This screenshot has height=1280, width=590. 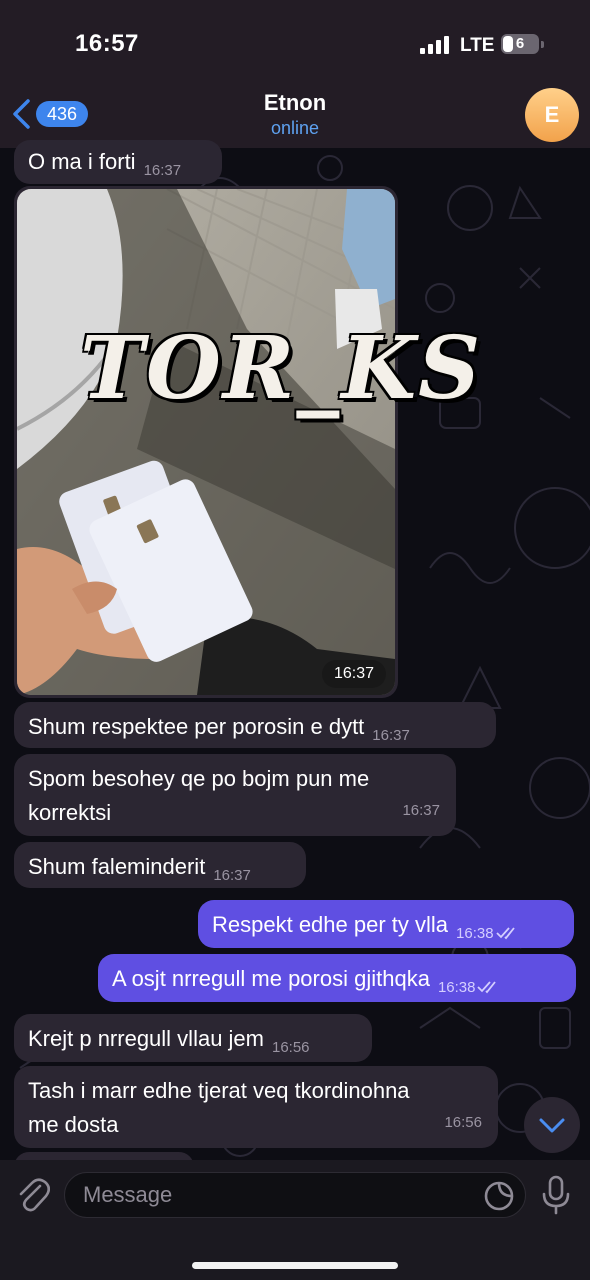 What do you see at coordinates (435, 45) in the screenshot?
I see `signal-icon` at bounding box center [435, 45].